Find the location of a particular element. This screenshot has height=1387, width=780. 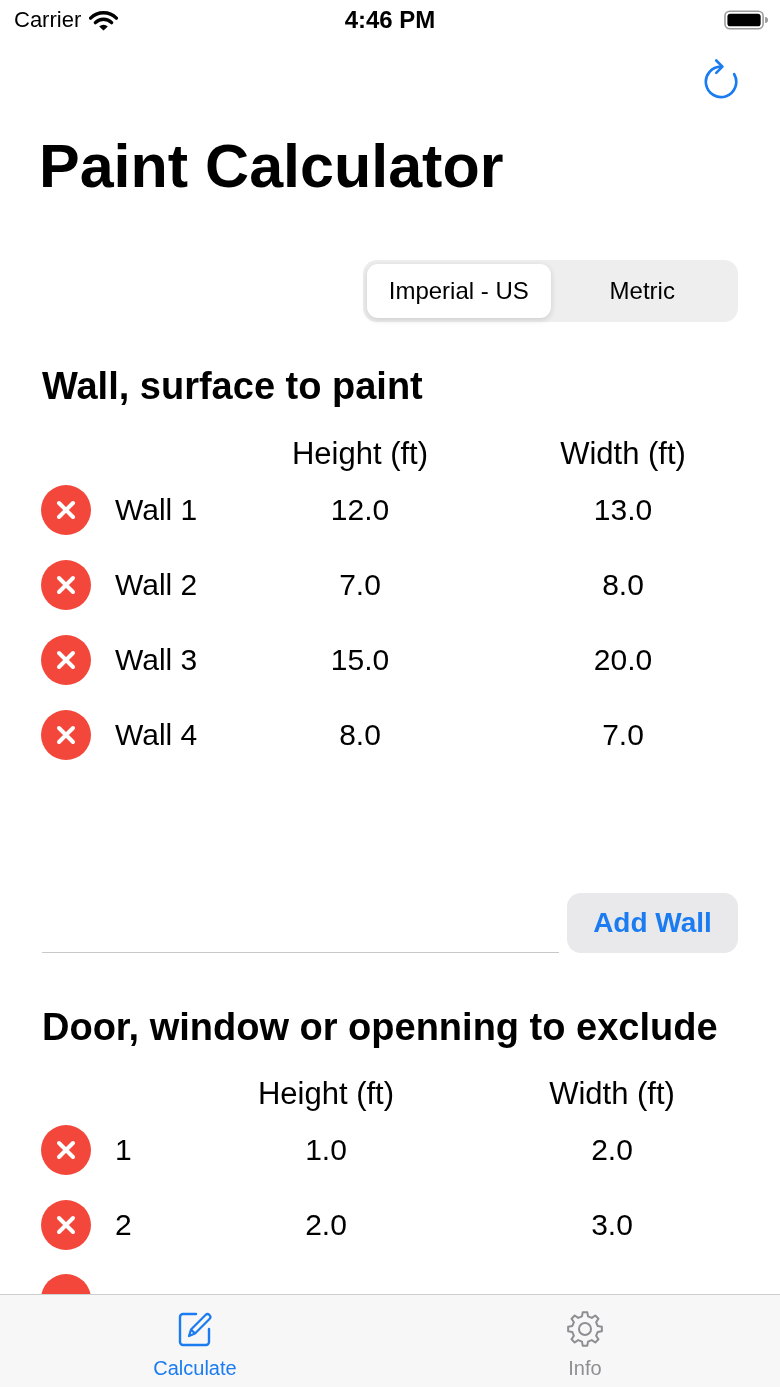

width-value: 7.0 is located at coordinates (623, 734).